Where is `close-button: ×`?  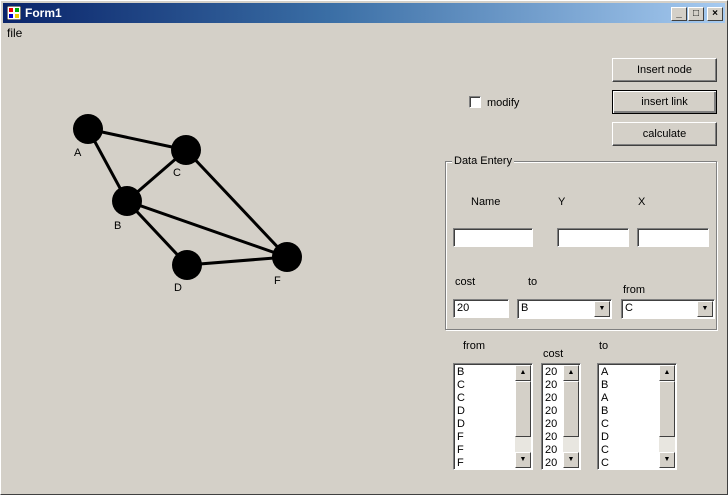
close-button: × is located at coordinates (715, 14).